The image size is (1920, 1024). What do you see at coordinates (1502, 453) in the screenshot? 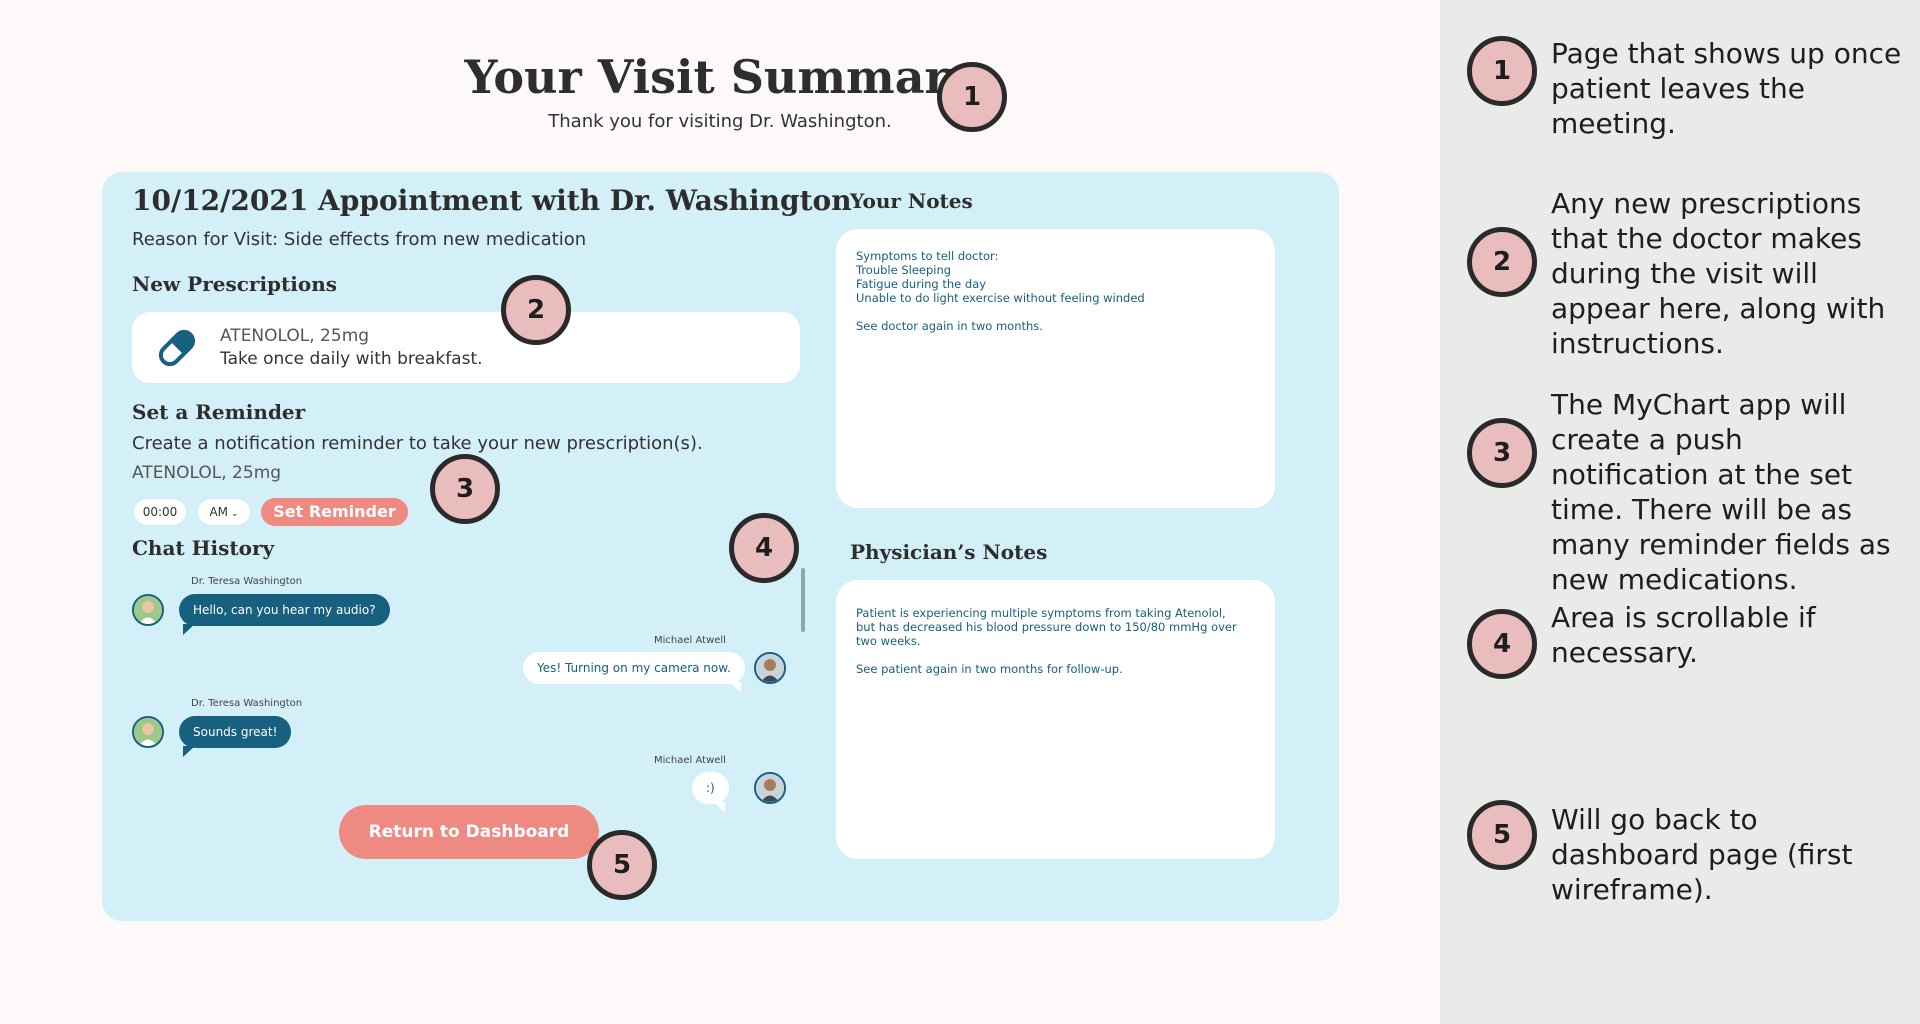
I see `panel-badge-3: 3` at bounding box center [1502, 453].